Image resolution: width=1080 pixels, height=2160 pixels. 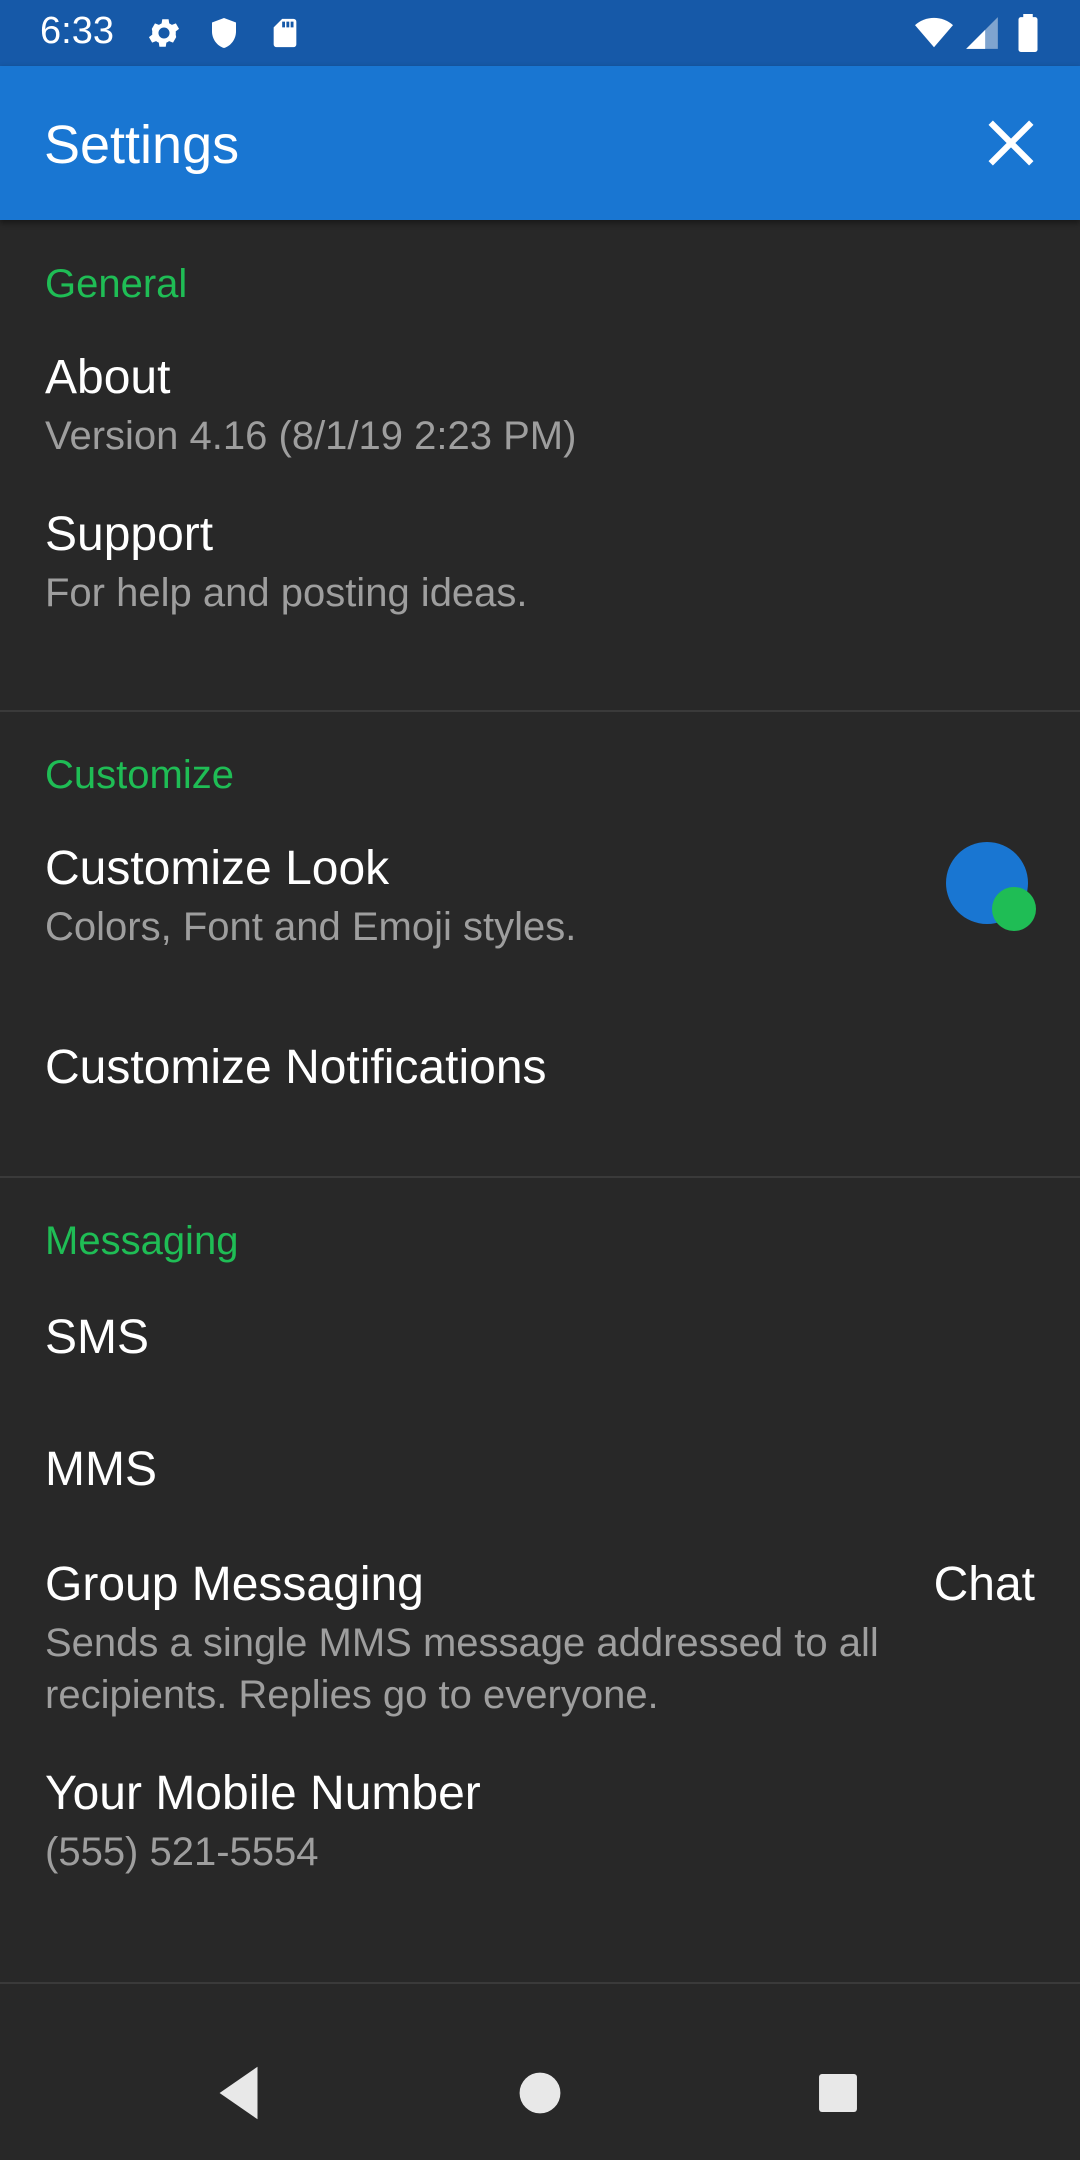 What do you see at coordinates (142, 1241) in the screenshot?
I see `section-header-messaging: Messaging` at bounding box center [142, 1241].